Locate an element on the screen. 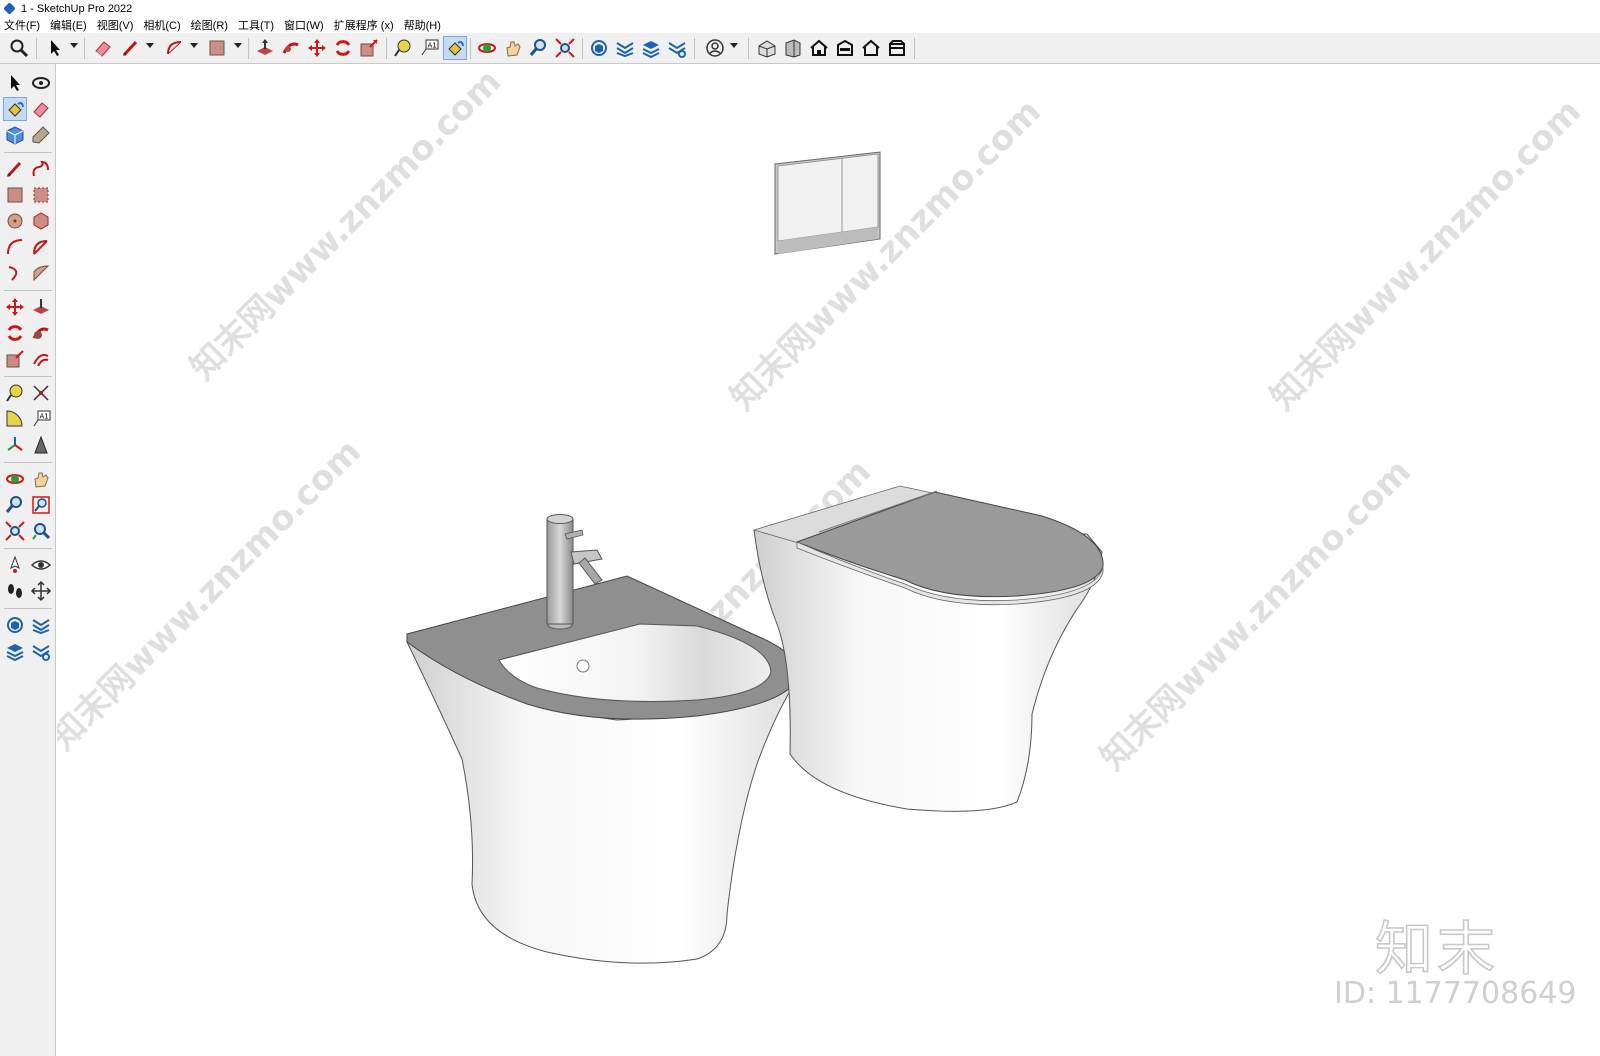 This screenshot has height=1056, width=1600. protractor-icon is located at coordinates (15, 419).